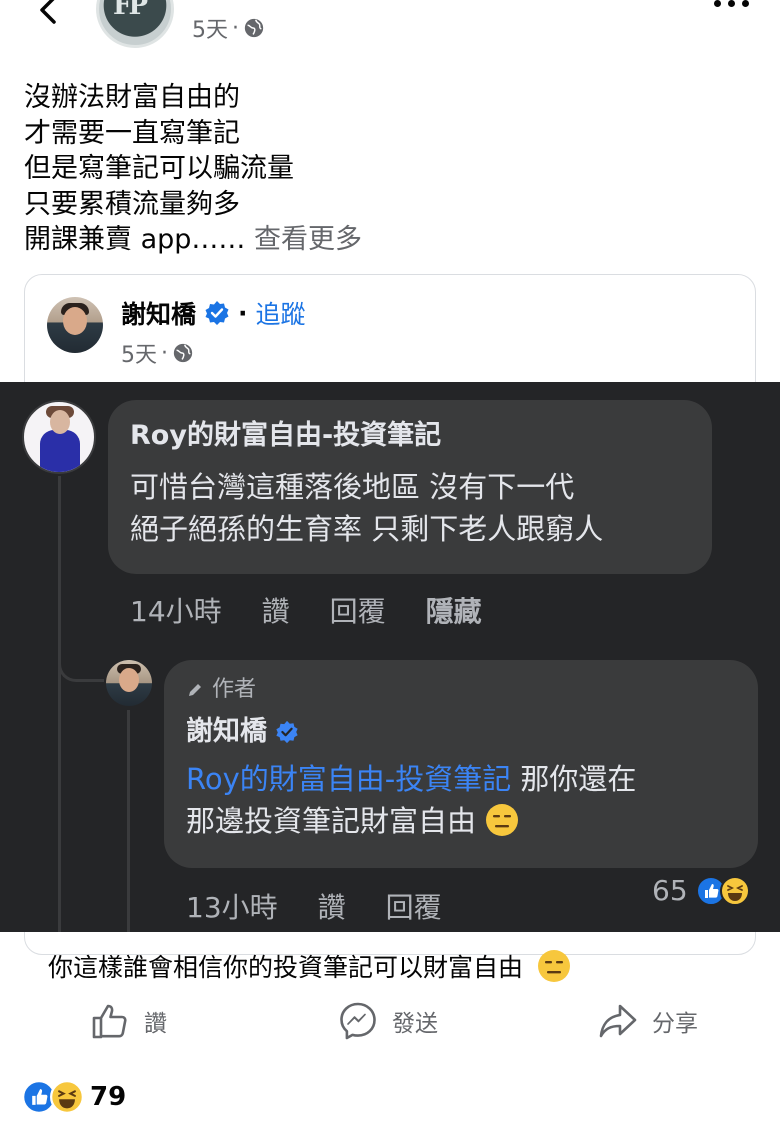  I want to click on comment-time: 14小時, so click(176, 610).